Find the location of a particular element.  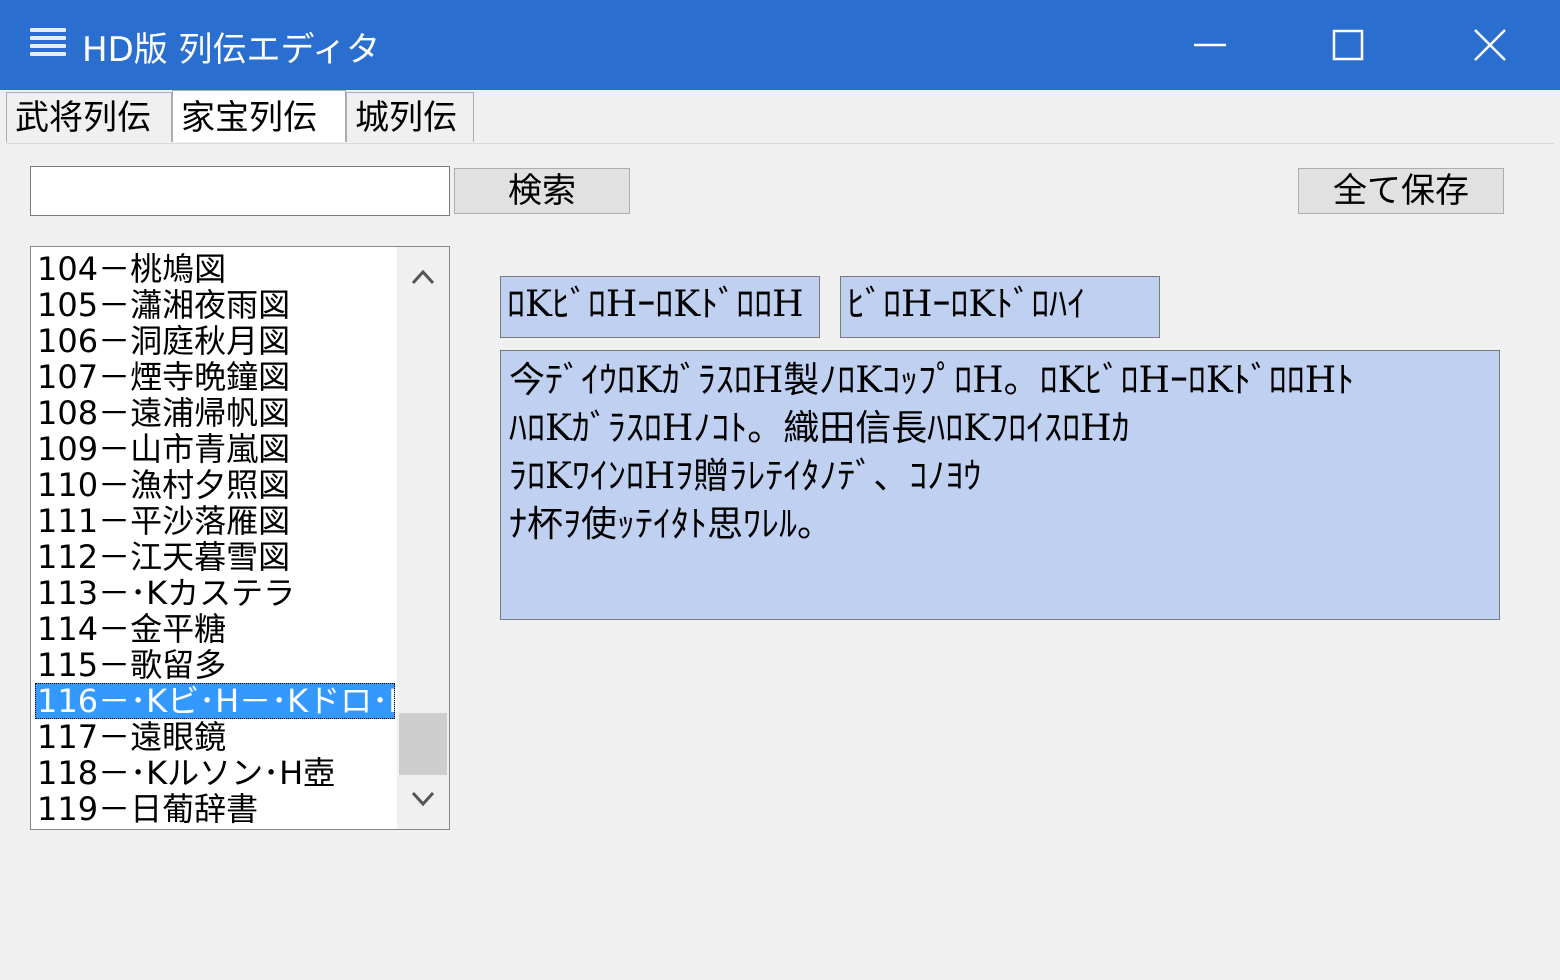

scroll-down-button is located at coordinates (423, 799).